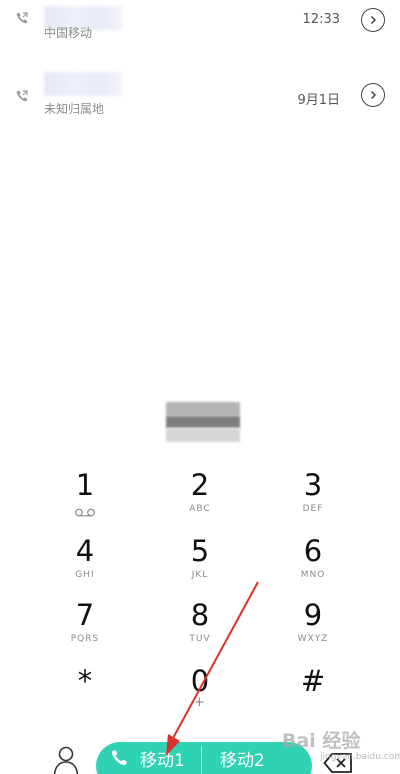 The image size is (400, 774). I want to click on sim2-label: 移动2, so click(242, 760).